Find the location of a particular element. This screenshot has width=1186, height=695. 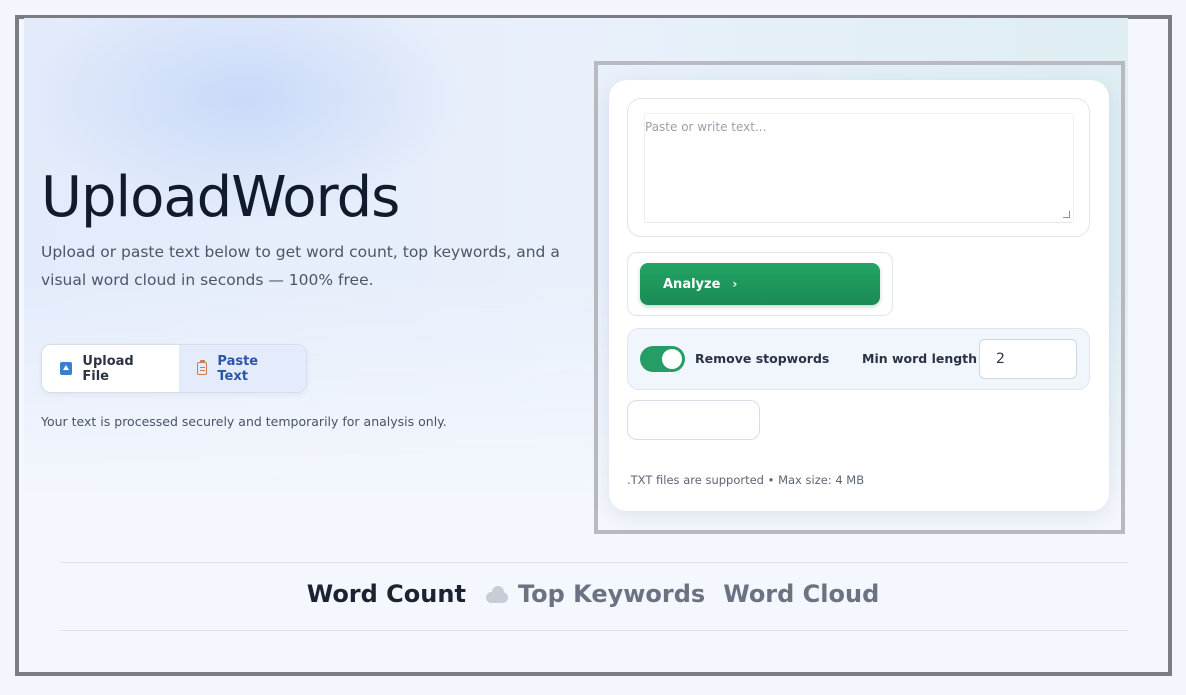

upload-icon is located at coordinates (66, 368).